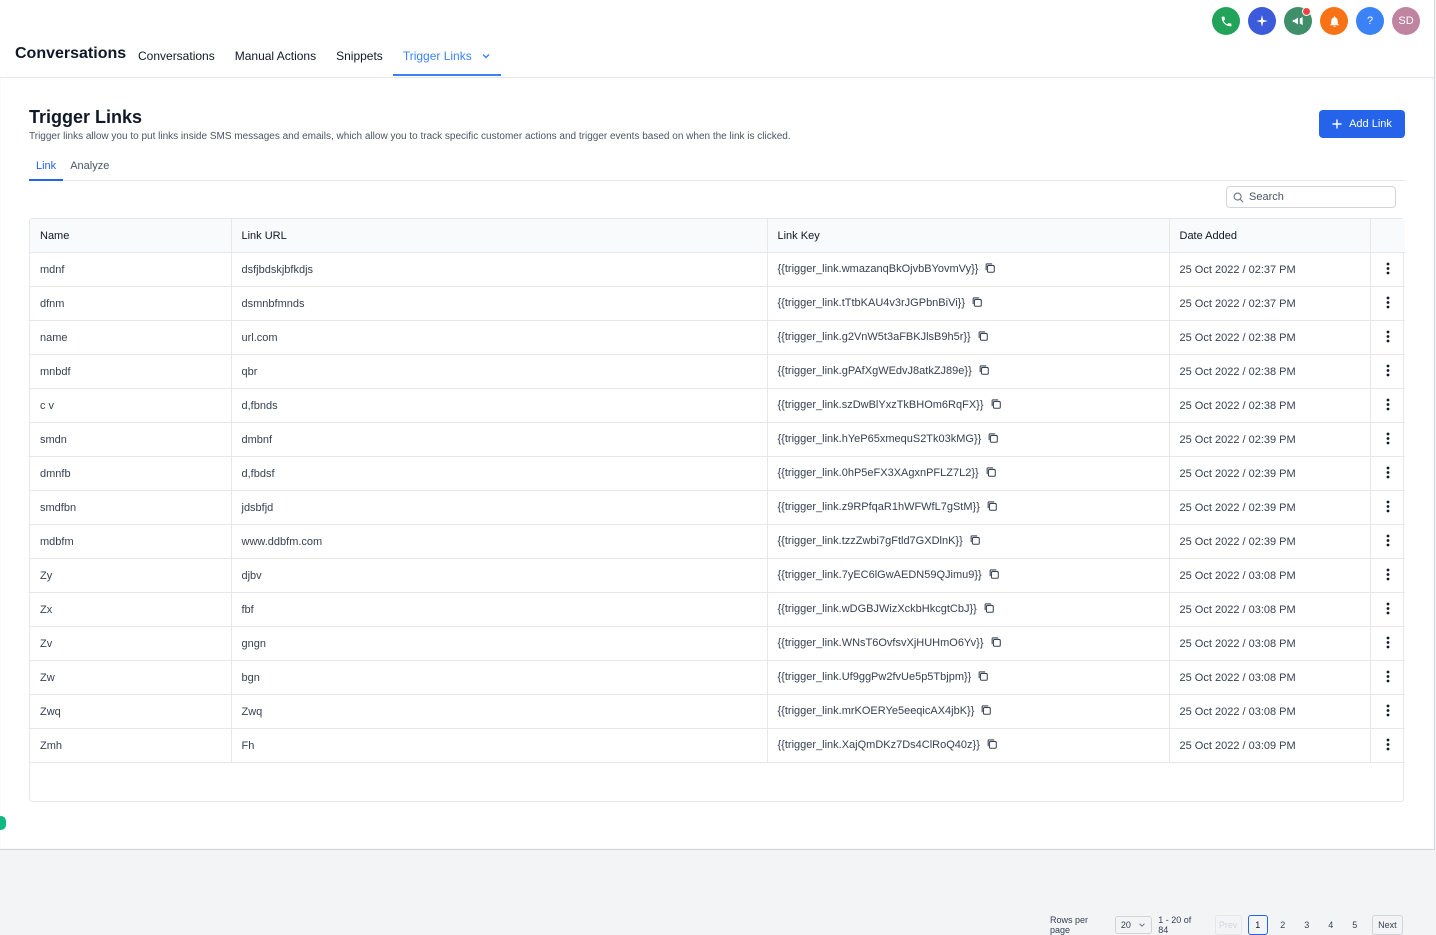  What do you see at coordinates (1270, 236) in the screenshot?
I see `column-header-date-added: Date Added` at bounding box center [1270, 236].